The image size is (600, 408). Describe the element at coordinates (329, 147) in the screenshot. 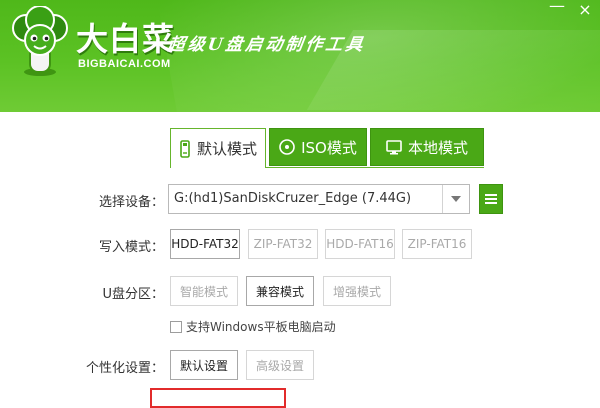

I see `tab-iso-mode-label: ISO模式` at that location.